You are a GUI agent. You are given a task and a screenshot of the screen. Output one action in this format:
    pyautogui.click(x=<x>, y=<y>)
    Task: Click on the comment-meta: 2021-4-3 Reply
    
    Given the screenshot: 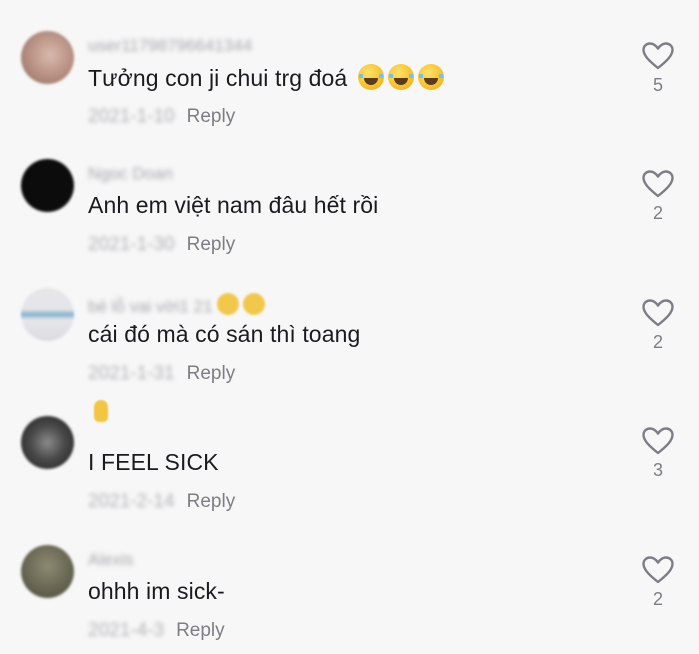 What is the action you would take?
    pyautogui.click(x=156, y=631)
    